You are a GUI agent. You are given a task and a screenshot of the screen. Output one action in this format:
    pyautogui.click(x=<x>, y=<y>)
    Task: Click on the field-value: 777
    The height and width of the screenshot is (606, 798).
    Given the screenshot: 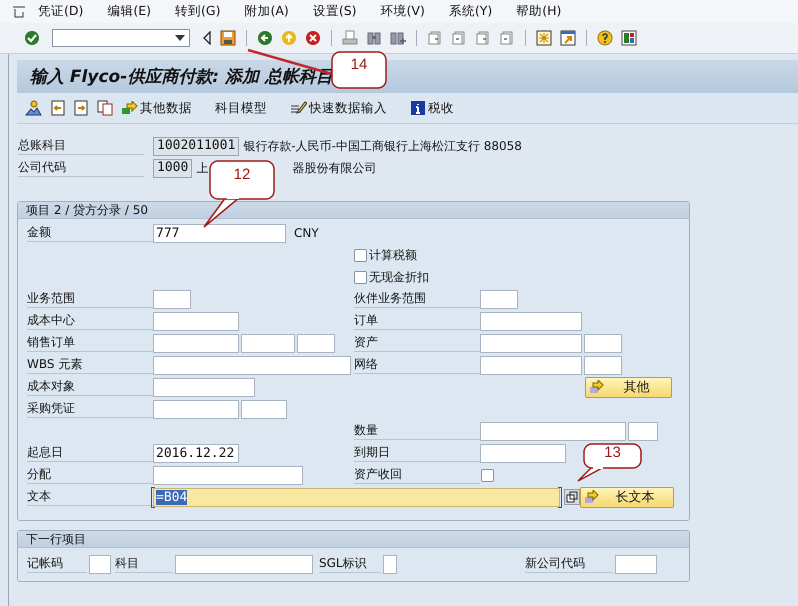 What is the action you would take?
    pyautogui.click(x=168, y=233)
    